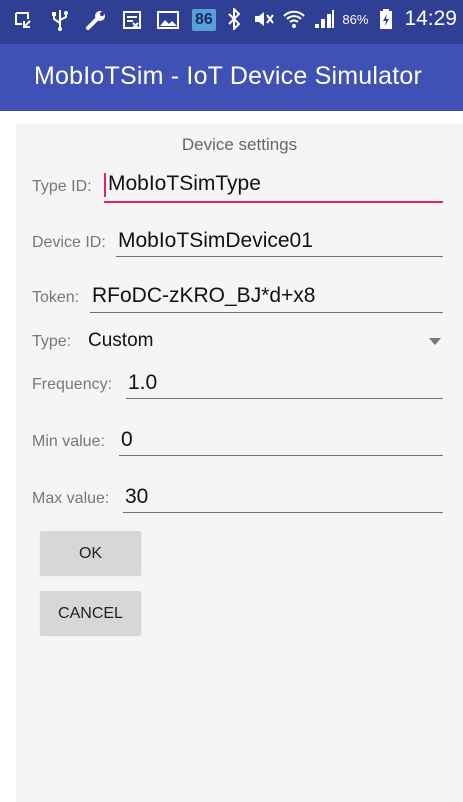  I want to click on type-spinner: Type: Custom, so click(247, 342).